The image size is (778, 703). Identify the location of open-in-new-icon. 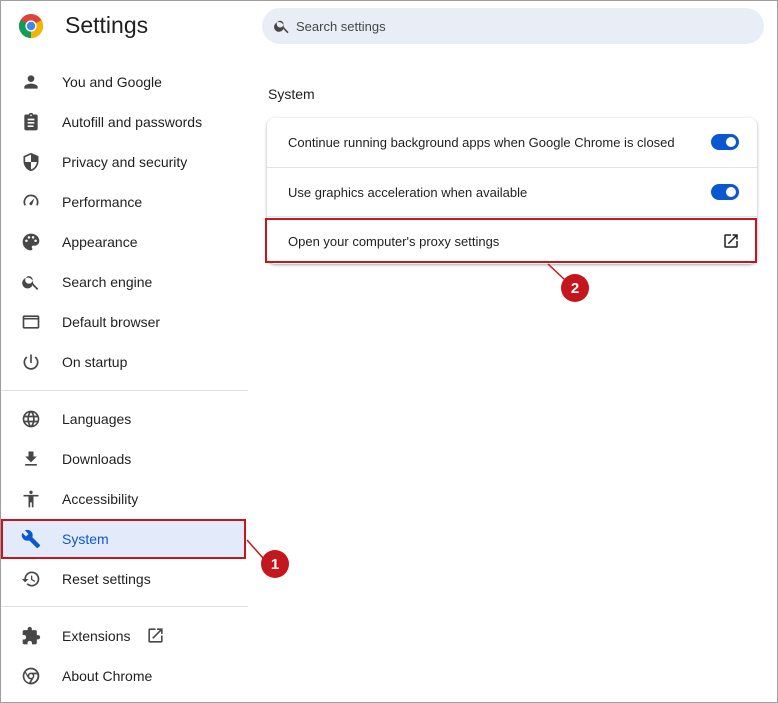
(155, 635).